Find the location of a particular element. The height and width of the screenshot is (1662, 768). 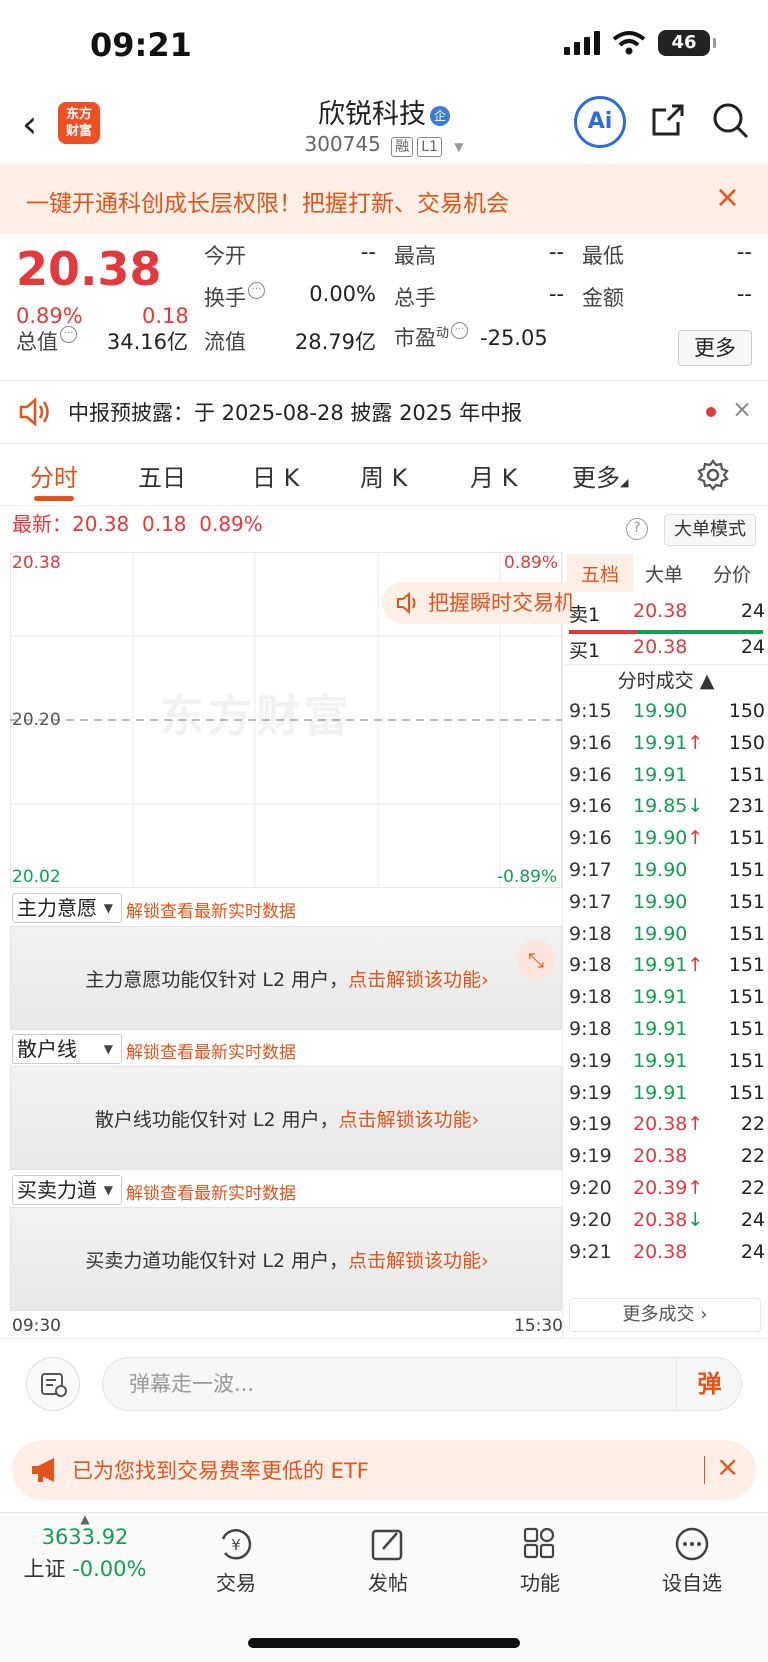

field-label: 总值 ··· is located at coordinates (46, 341).